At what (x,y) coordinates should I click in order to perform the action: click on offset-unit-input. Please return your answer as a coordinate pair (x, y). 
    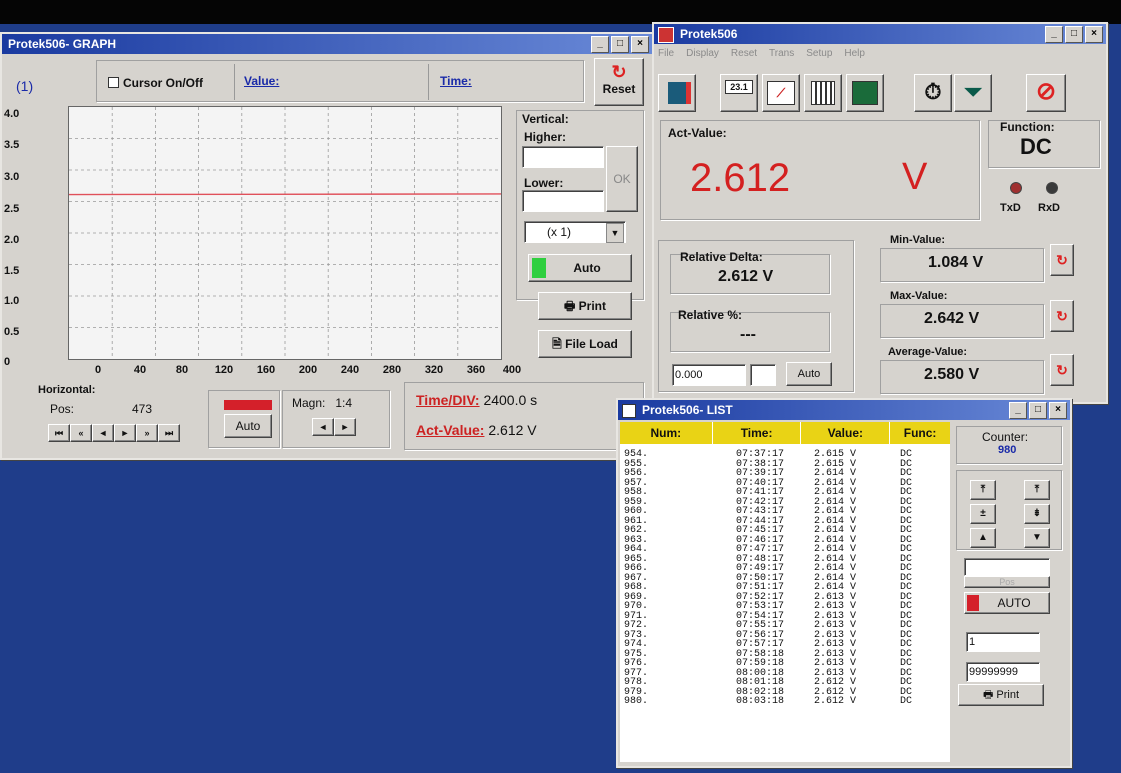
    Looking at the image, I should click on (763, 375).